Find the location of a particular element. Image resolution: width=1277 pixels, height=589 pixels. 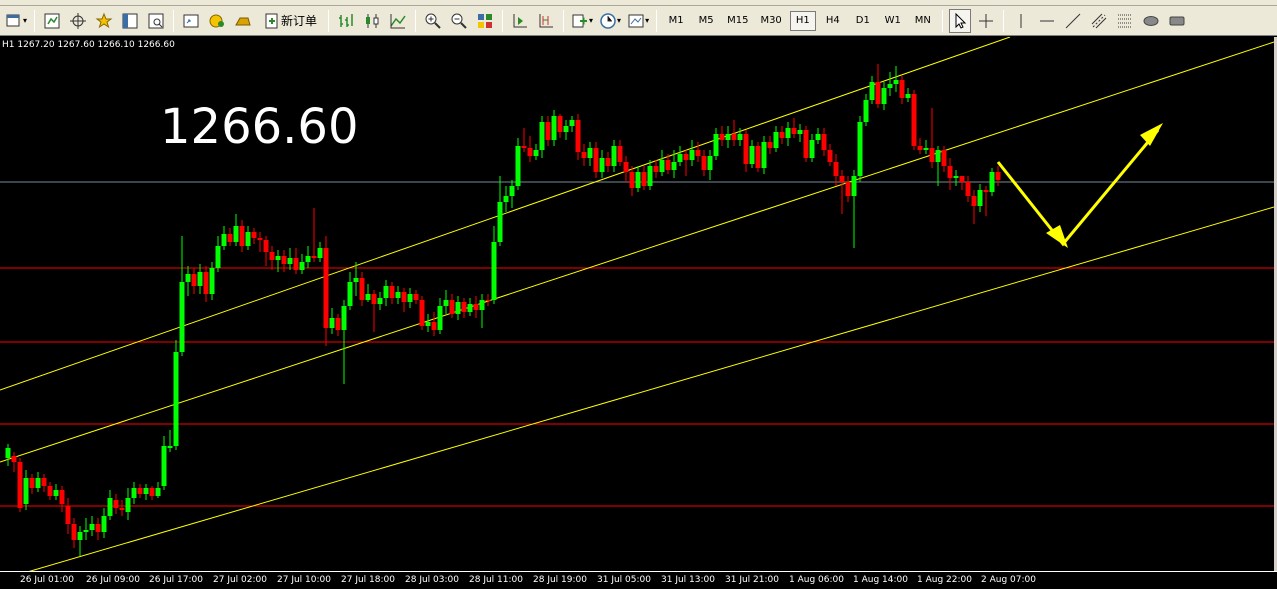

indicators-button: ▾ is located at coordinates (582, 21).